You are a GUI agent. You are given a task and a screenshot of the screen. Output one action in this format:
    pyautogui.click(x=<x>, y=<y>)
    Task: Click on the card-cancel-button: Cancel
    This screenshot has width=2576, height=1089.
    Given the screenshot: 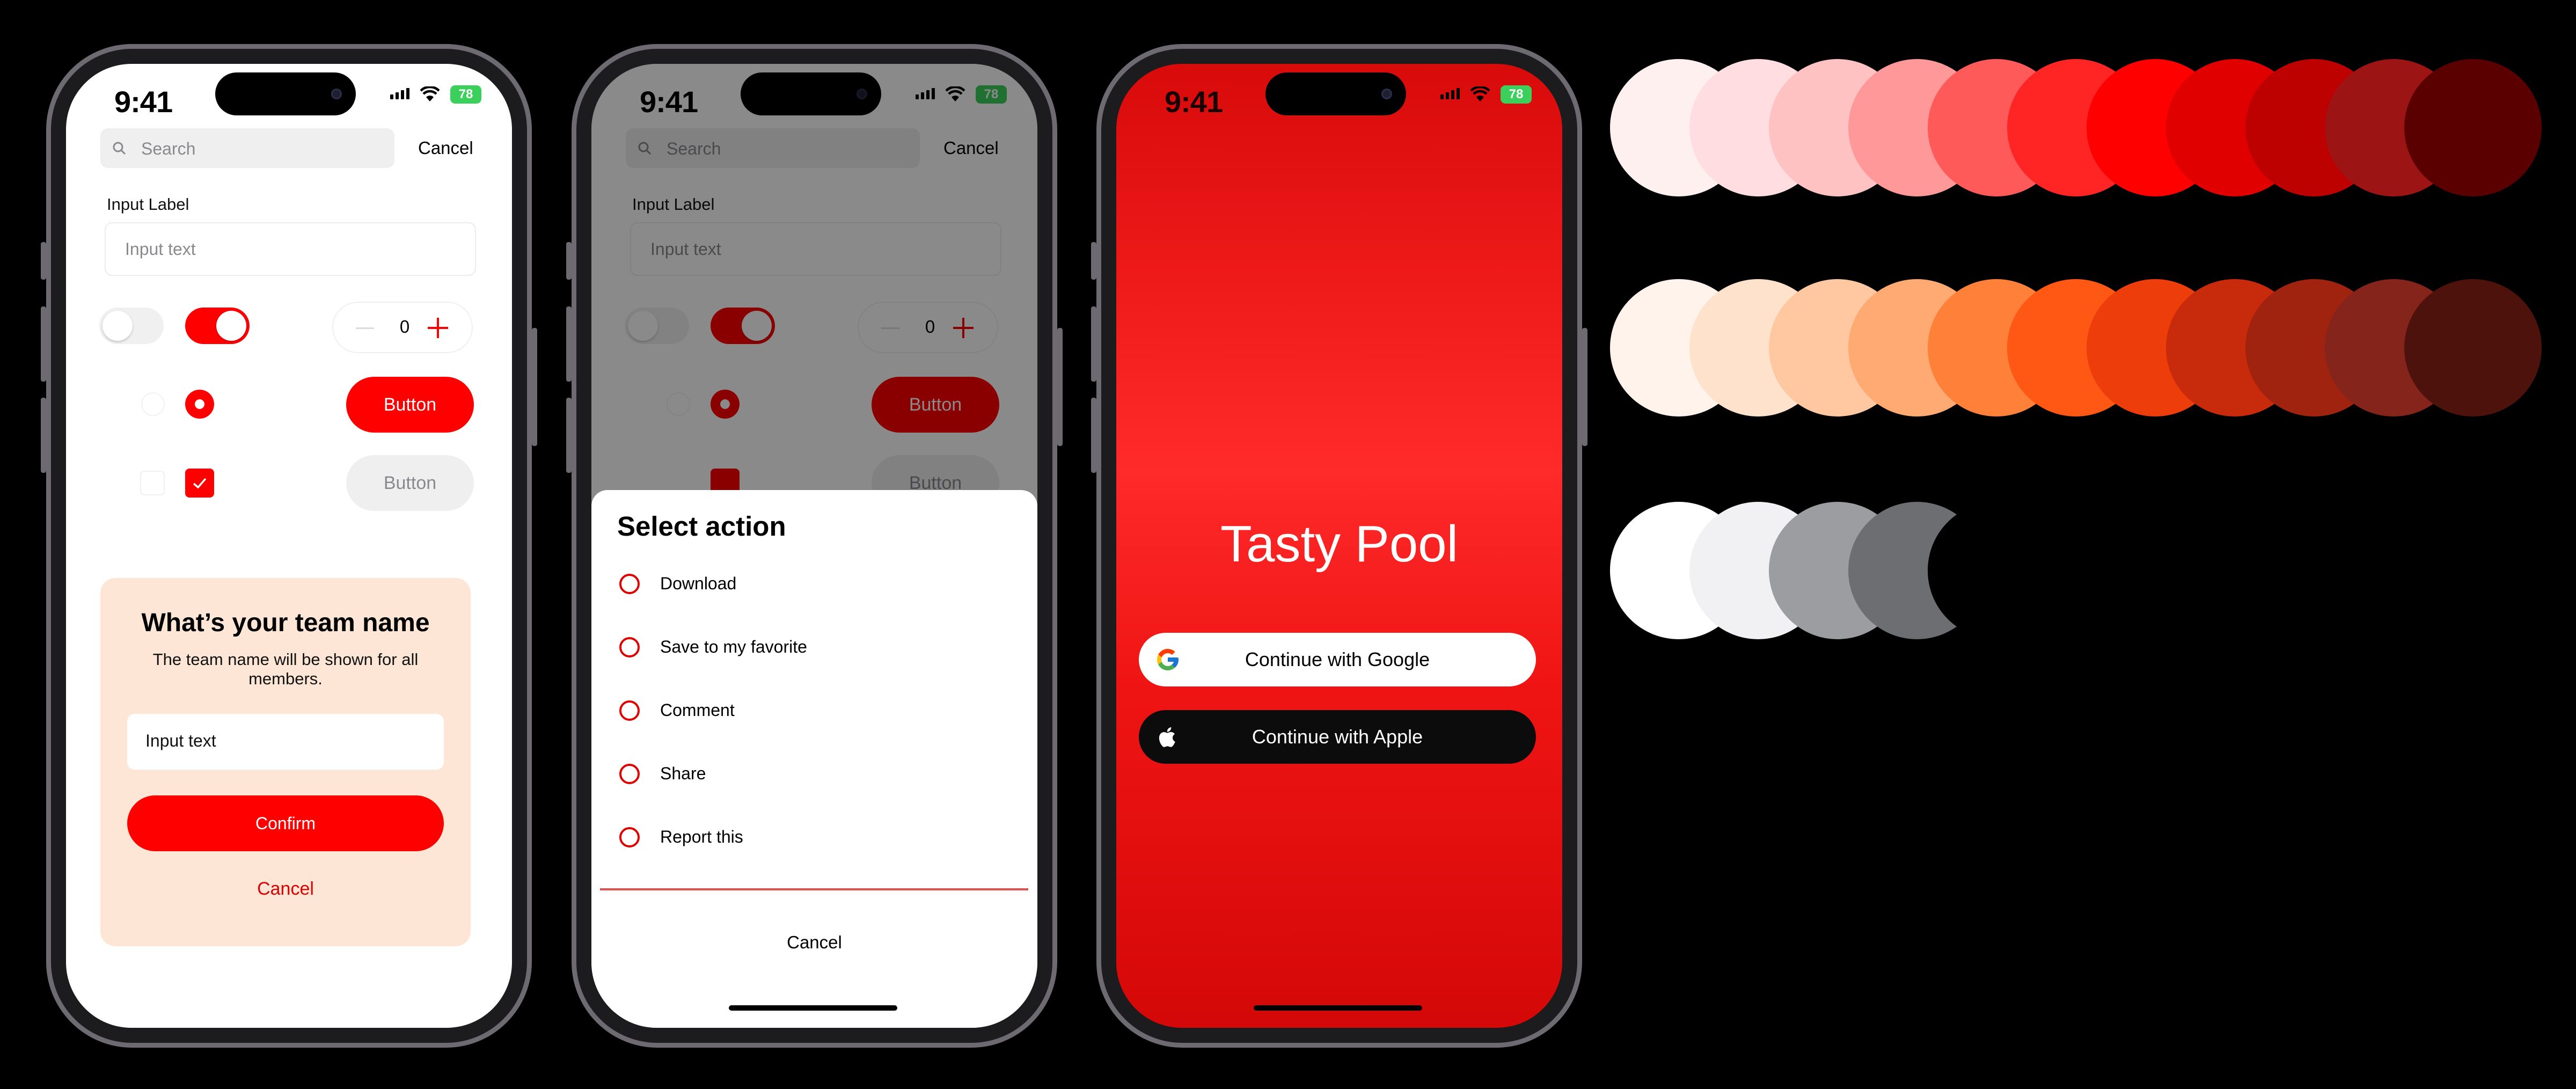 What is the action you would take?
    pyautogui.click(x=285, y=889)
    